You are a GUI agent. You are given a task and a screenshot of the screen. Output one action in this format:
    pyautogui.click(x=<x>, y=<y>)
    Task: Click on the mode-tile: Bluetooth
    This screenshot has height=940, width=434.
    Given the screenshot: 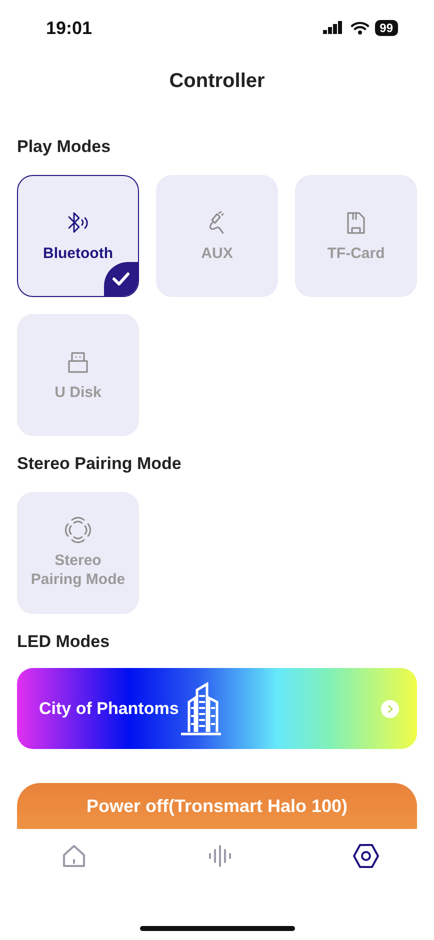 What is the action you would take?
    pyautogui.click(x=78, y=236)
    